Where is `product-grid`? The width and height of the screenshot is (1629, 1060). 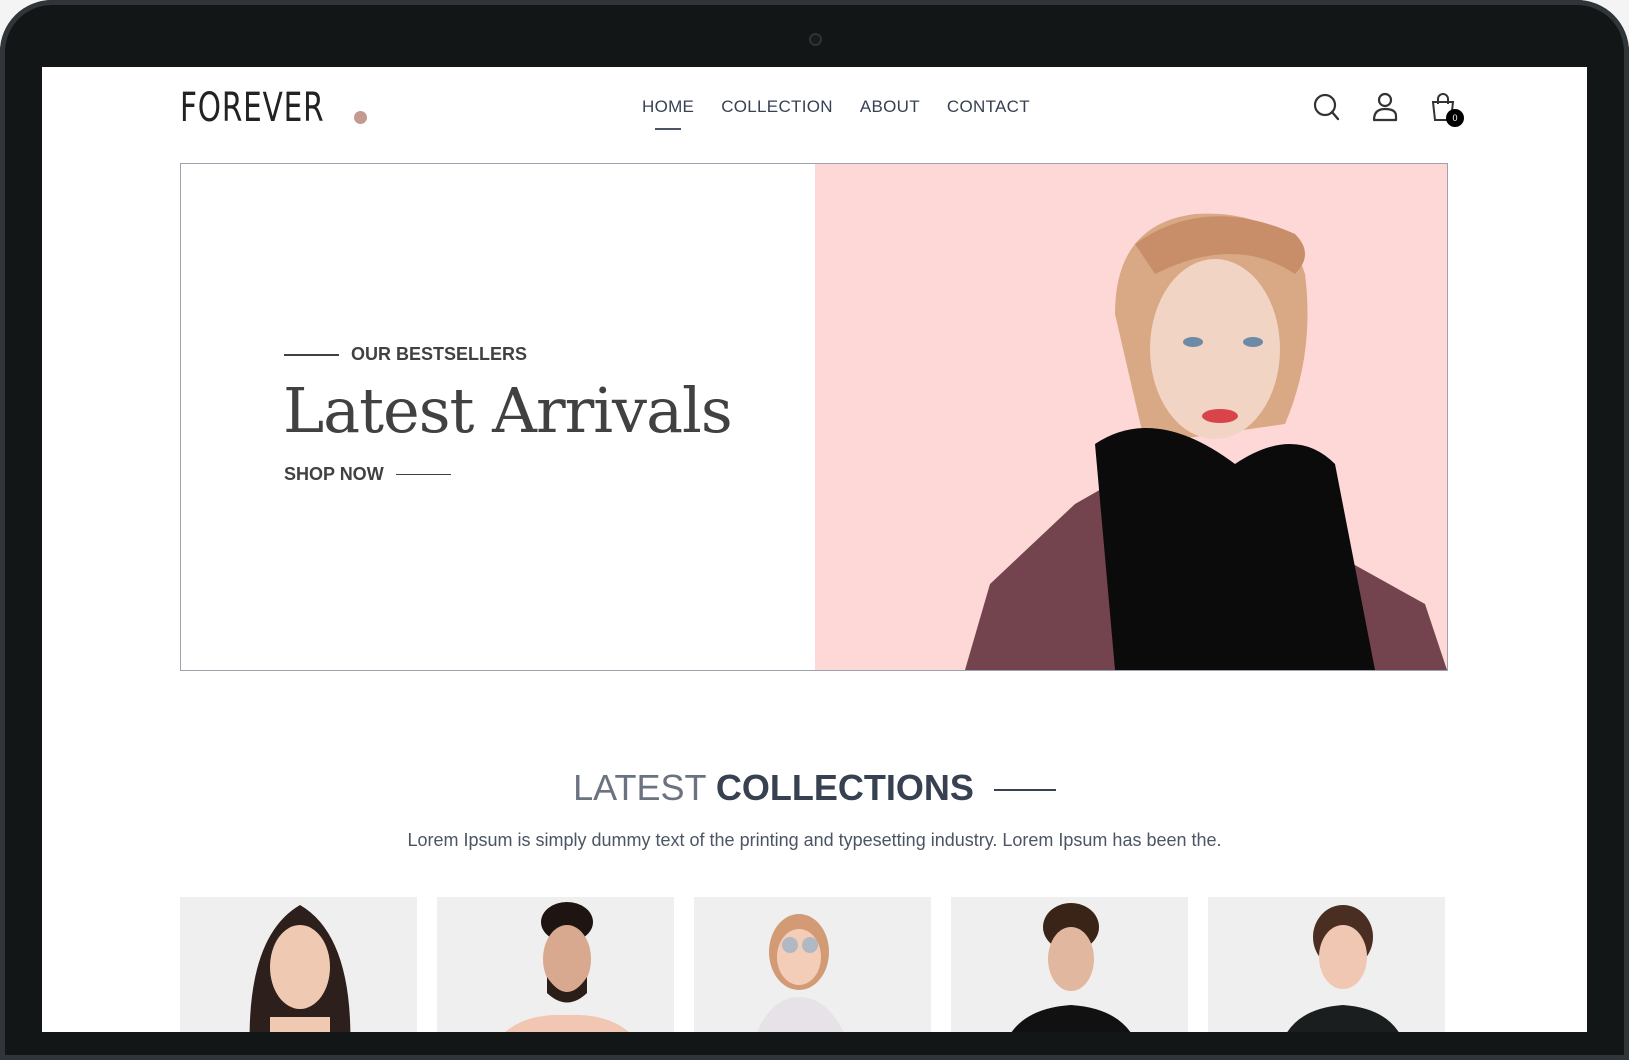
product-grid is located at coordinates (812, 964).